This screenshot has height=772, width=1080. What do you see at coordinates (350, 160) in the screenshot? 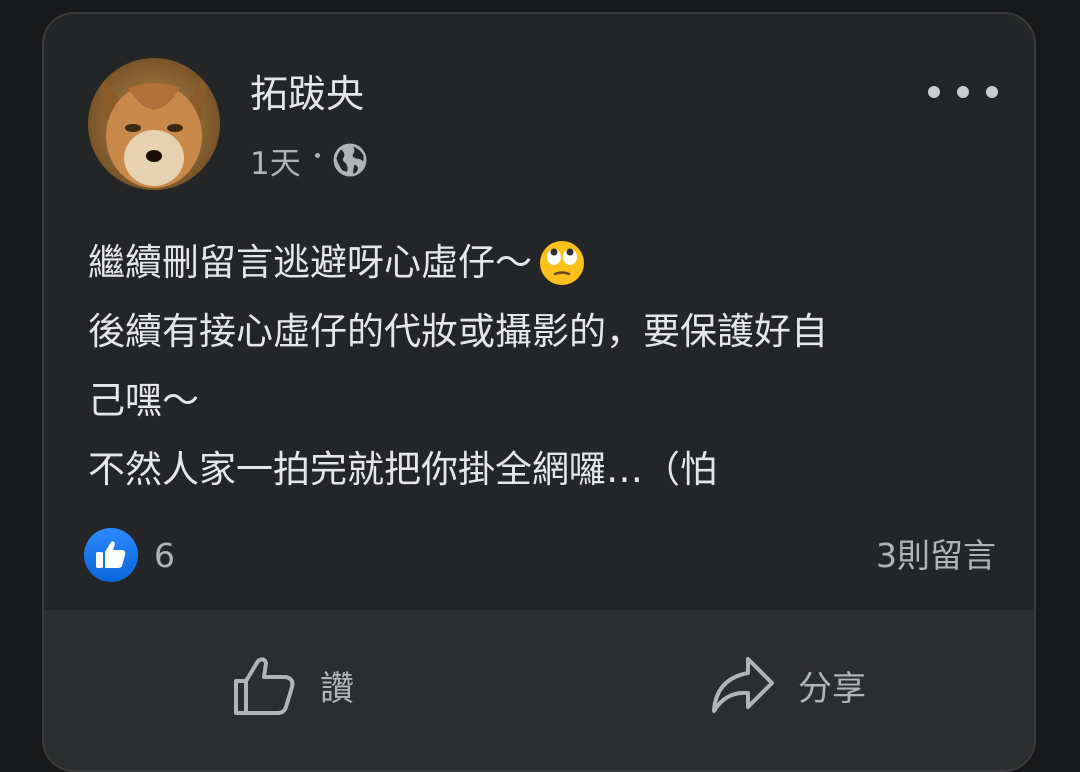
I see `globe-icon` at bounding box center [350, 160].